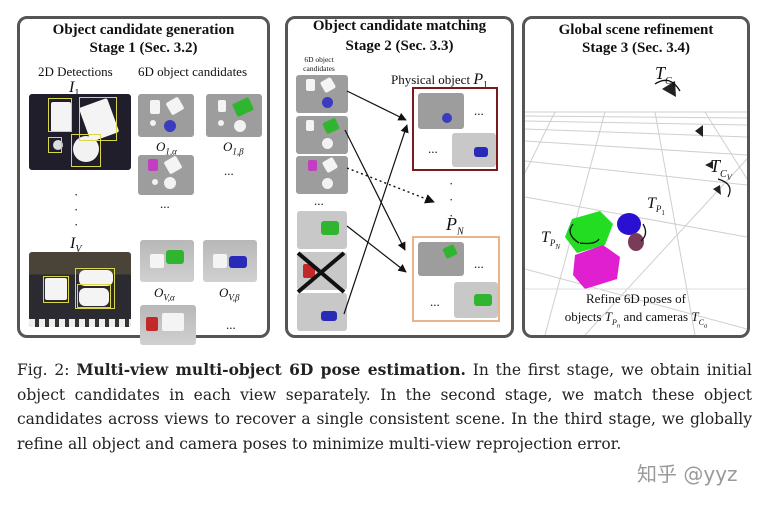  What do you see at coordinates (47, 370) in the screenshot?
I see `caption-prefix: Fig. 2:` at bounding box center [47, 370].